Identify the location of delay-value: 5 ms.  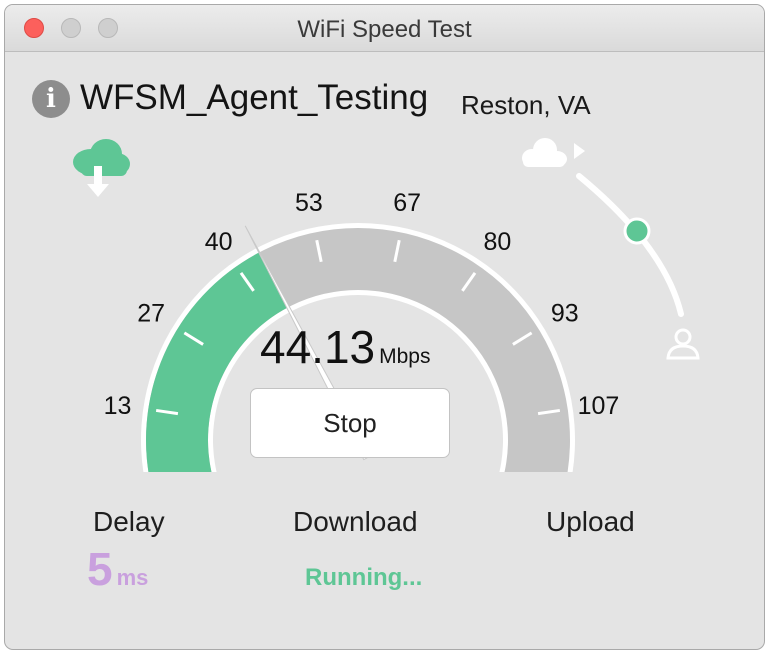
(117, 569).